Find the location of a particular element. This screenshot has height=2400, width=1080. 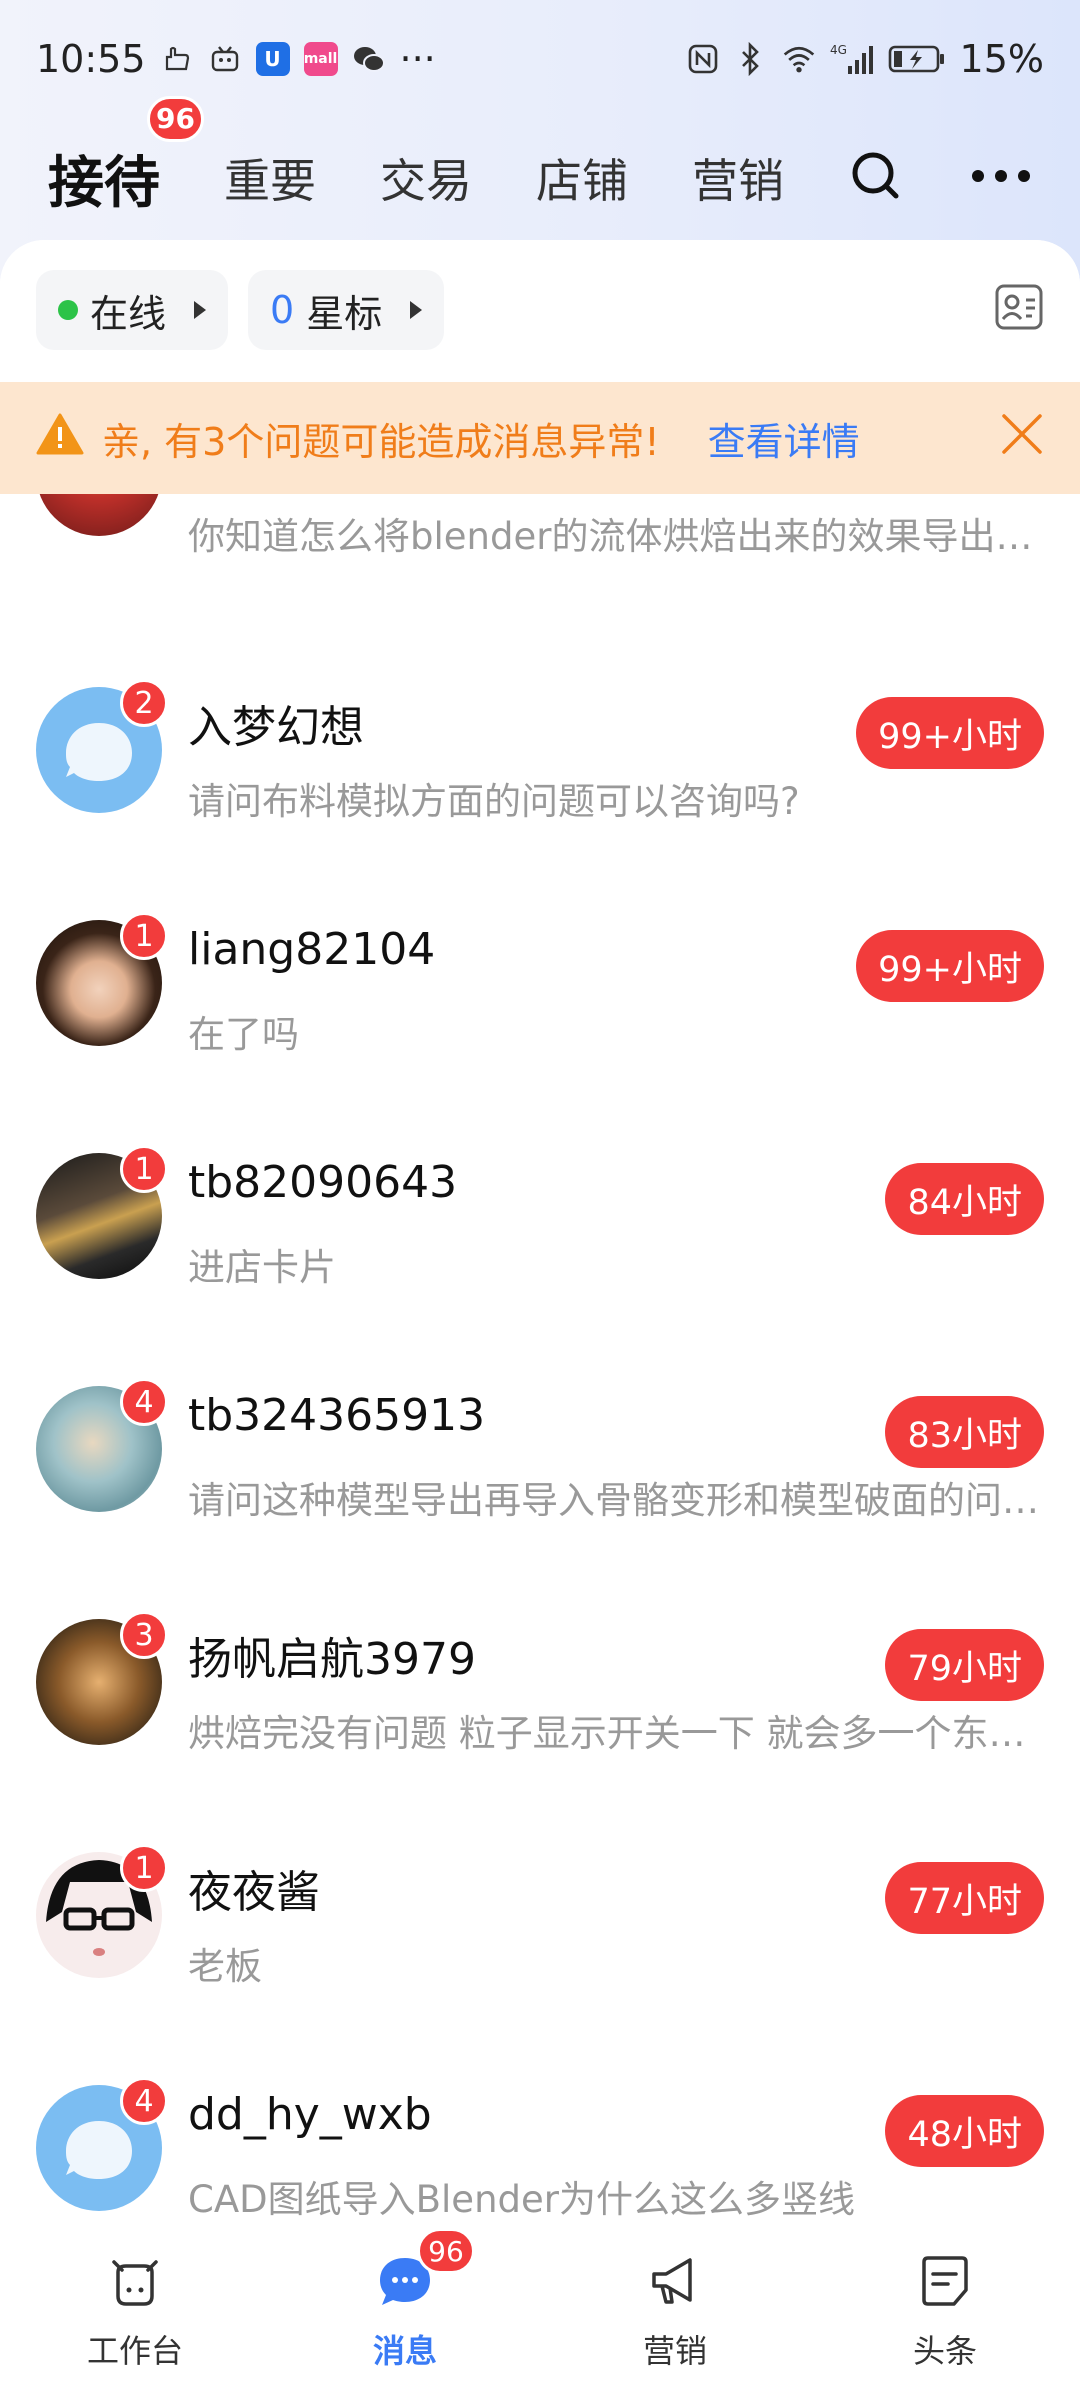

message-preview: 请问布料模拟方面的问题可以咨询吗? is located at coordinates (494, 801).